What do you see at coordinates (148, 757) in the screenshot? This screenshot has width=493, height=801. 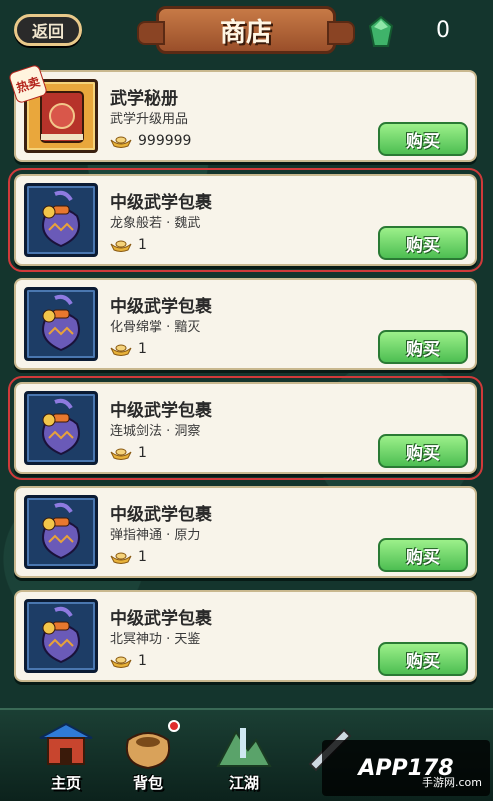 I see `nav-bag: 背包` at bounding box center [148, 757].